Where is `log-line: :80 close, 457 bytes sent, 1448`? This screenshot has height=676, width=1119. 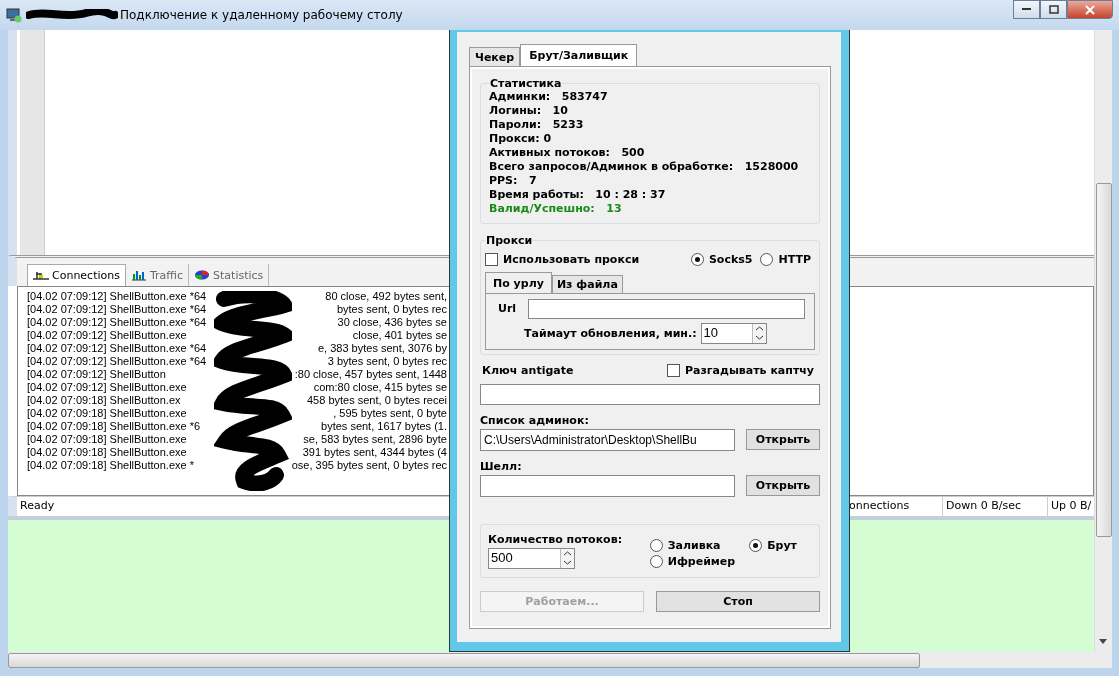
log-line: :80 close, 457 bytes sent, 1448 is located at coordinates (370, 374).